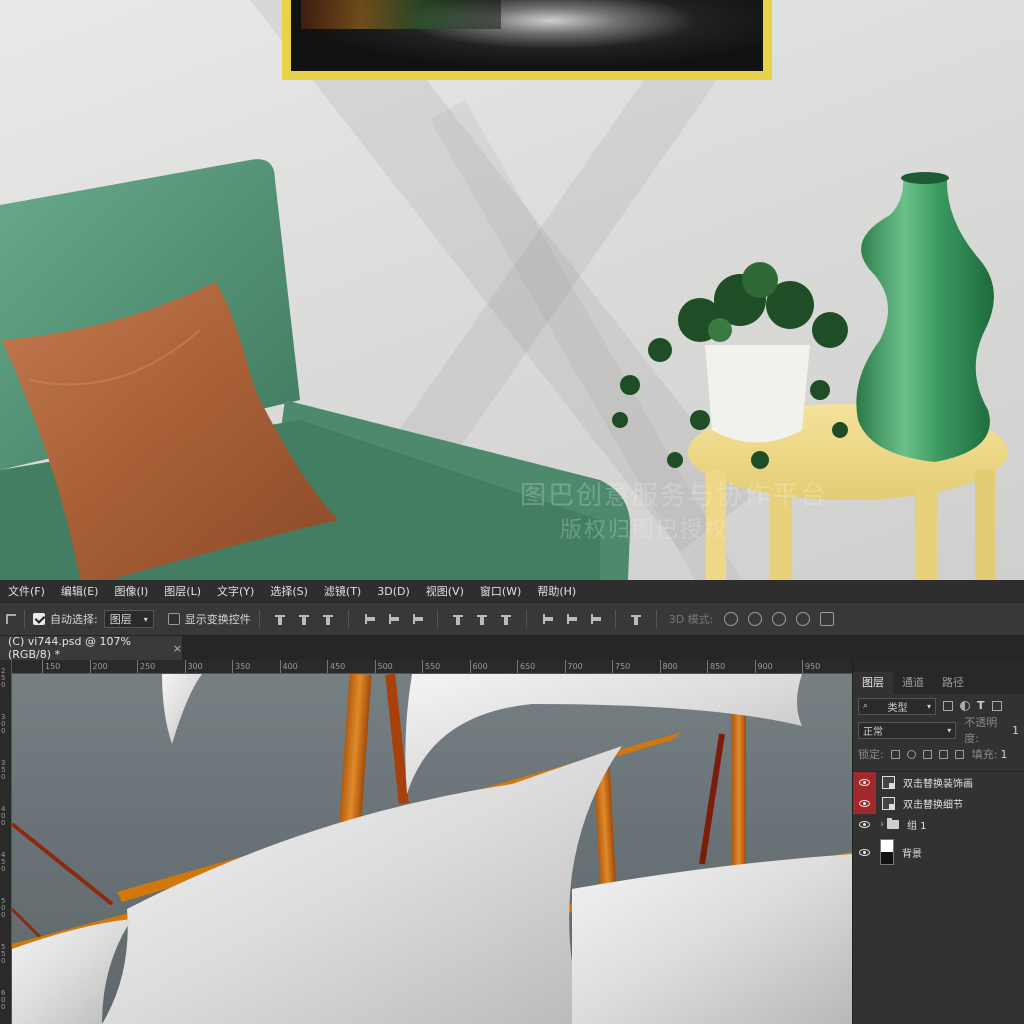 The width and height of the screenshot is (1024, 1024). Describe the element at coordinates (336, 666) in the screenshot. I see `ruler-tick-label: 450` at that location.